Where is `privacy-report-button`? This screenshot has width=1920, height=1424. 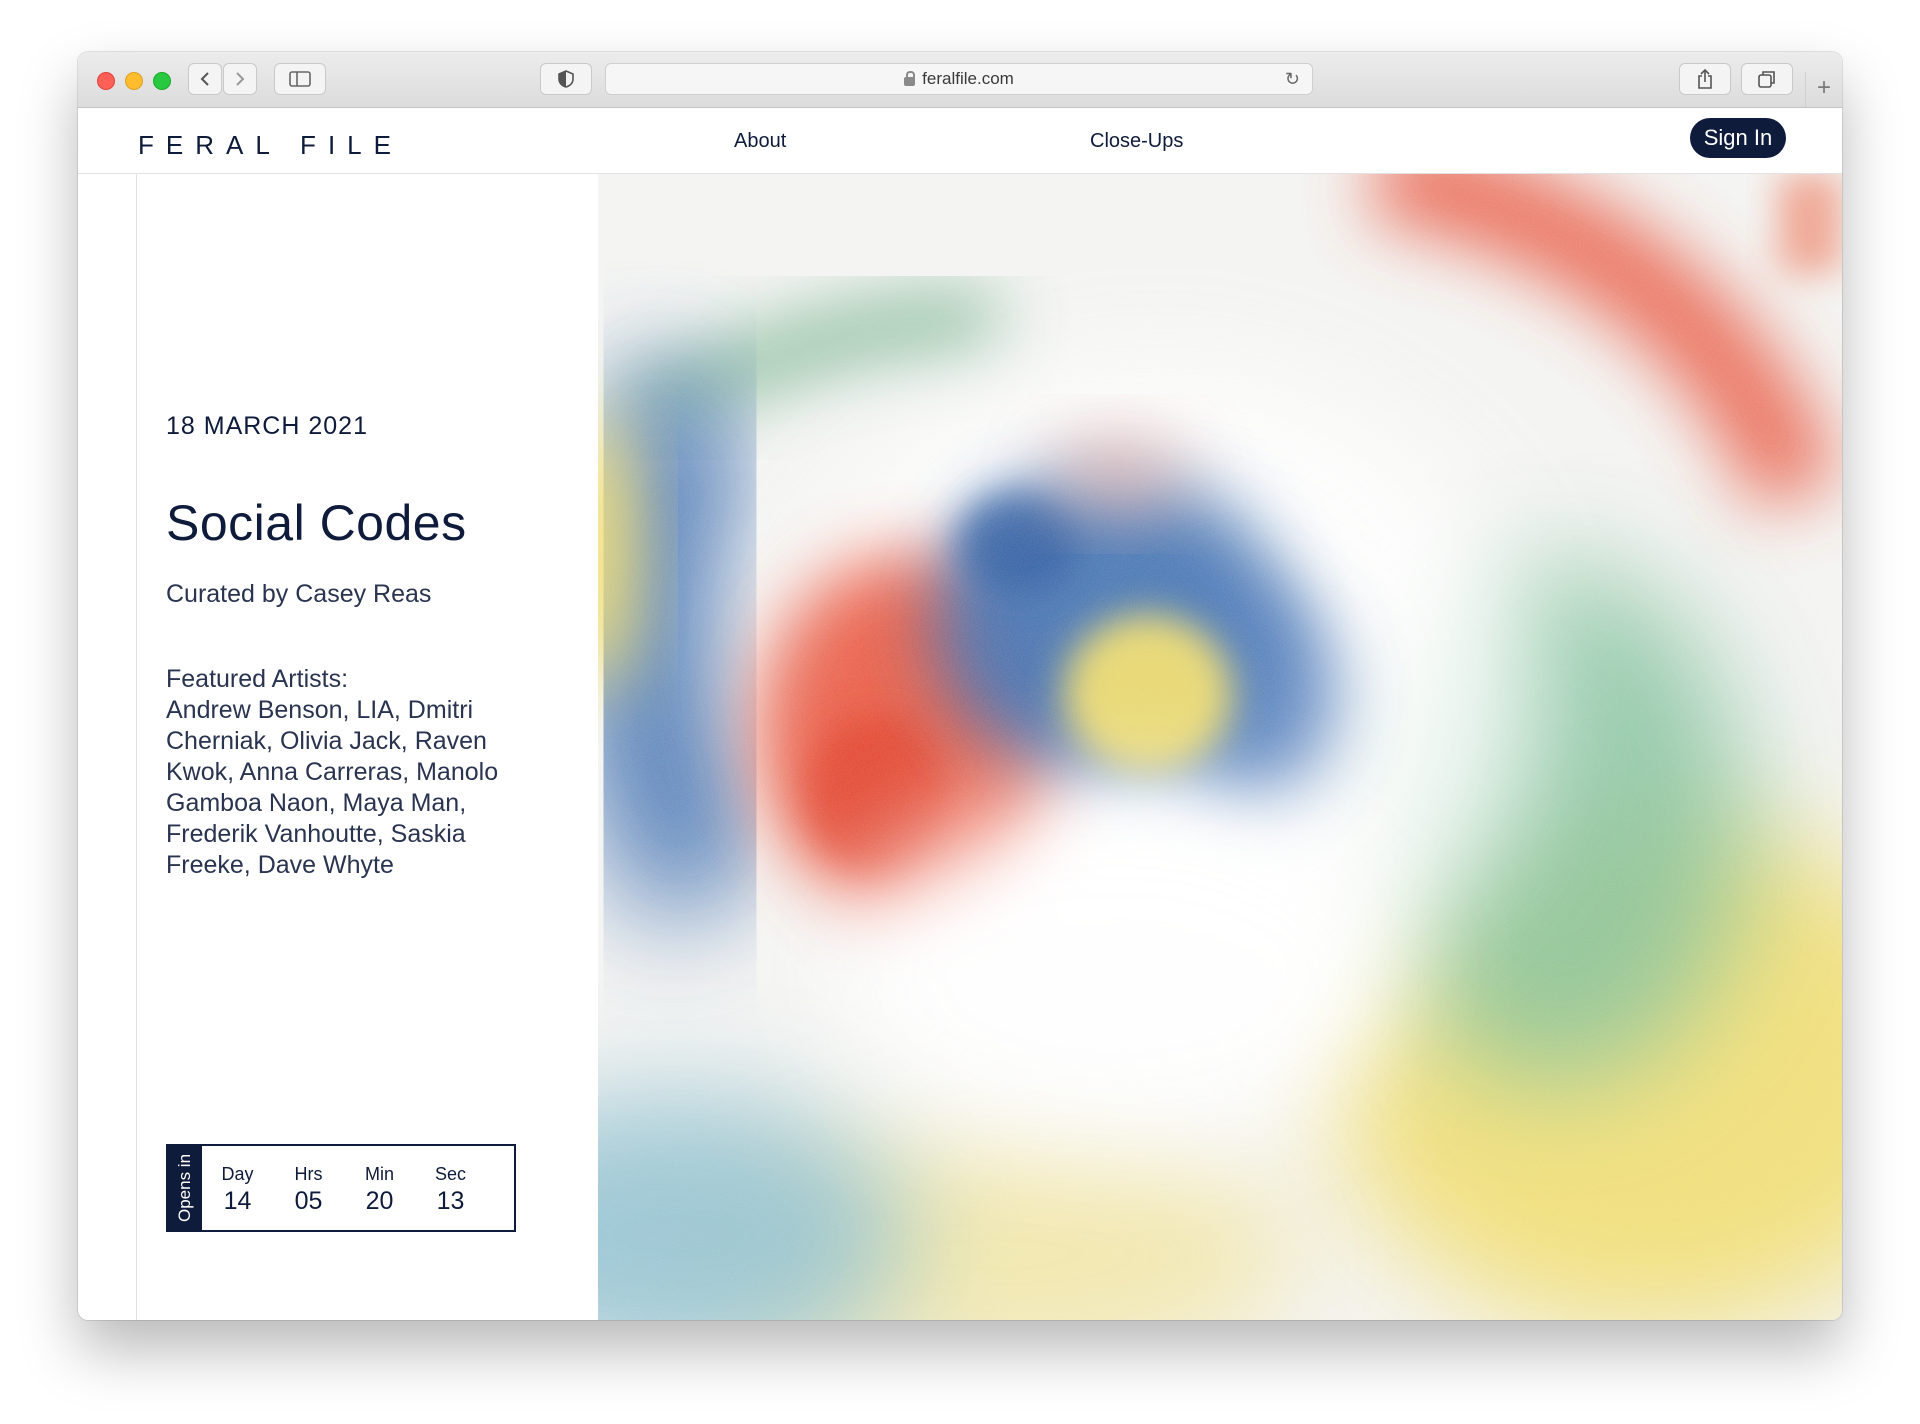
privacy-report-button is located at coordinates (566, 79).